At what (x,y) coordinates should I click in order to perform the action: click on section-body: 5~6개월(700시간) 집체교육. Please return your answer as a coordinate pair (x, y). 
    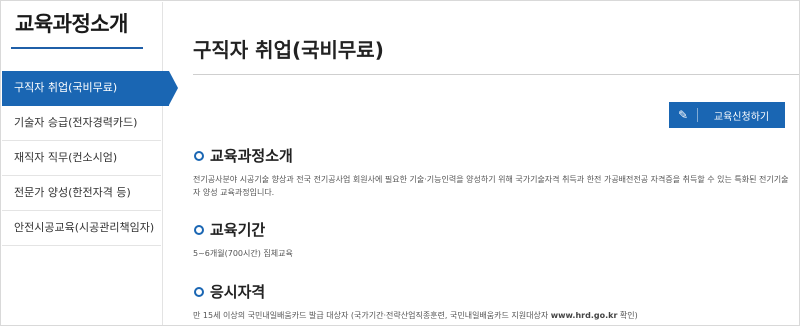
    Looking at the image, I should click on (243, 253).